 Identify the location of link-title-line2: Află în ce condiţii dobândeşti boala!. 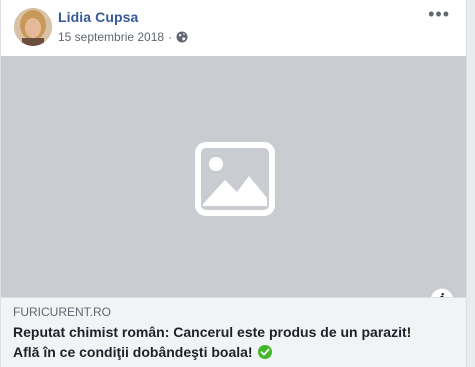
(133, 352).